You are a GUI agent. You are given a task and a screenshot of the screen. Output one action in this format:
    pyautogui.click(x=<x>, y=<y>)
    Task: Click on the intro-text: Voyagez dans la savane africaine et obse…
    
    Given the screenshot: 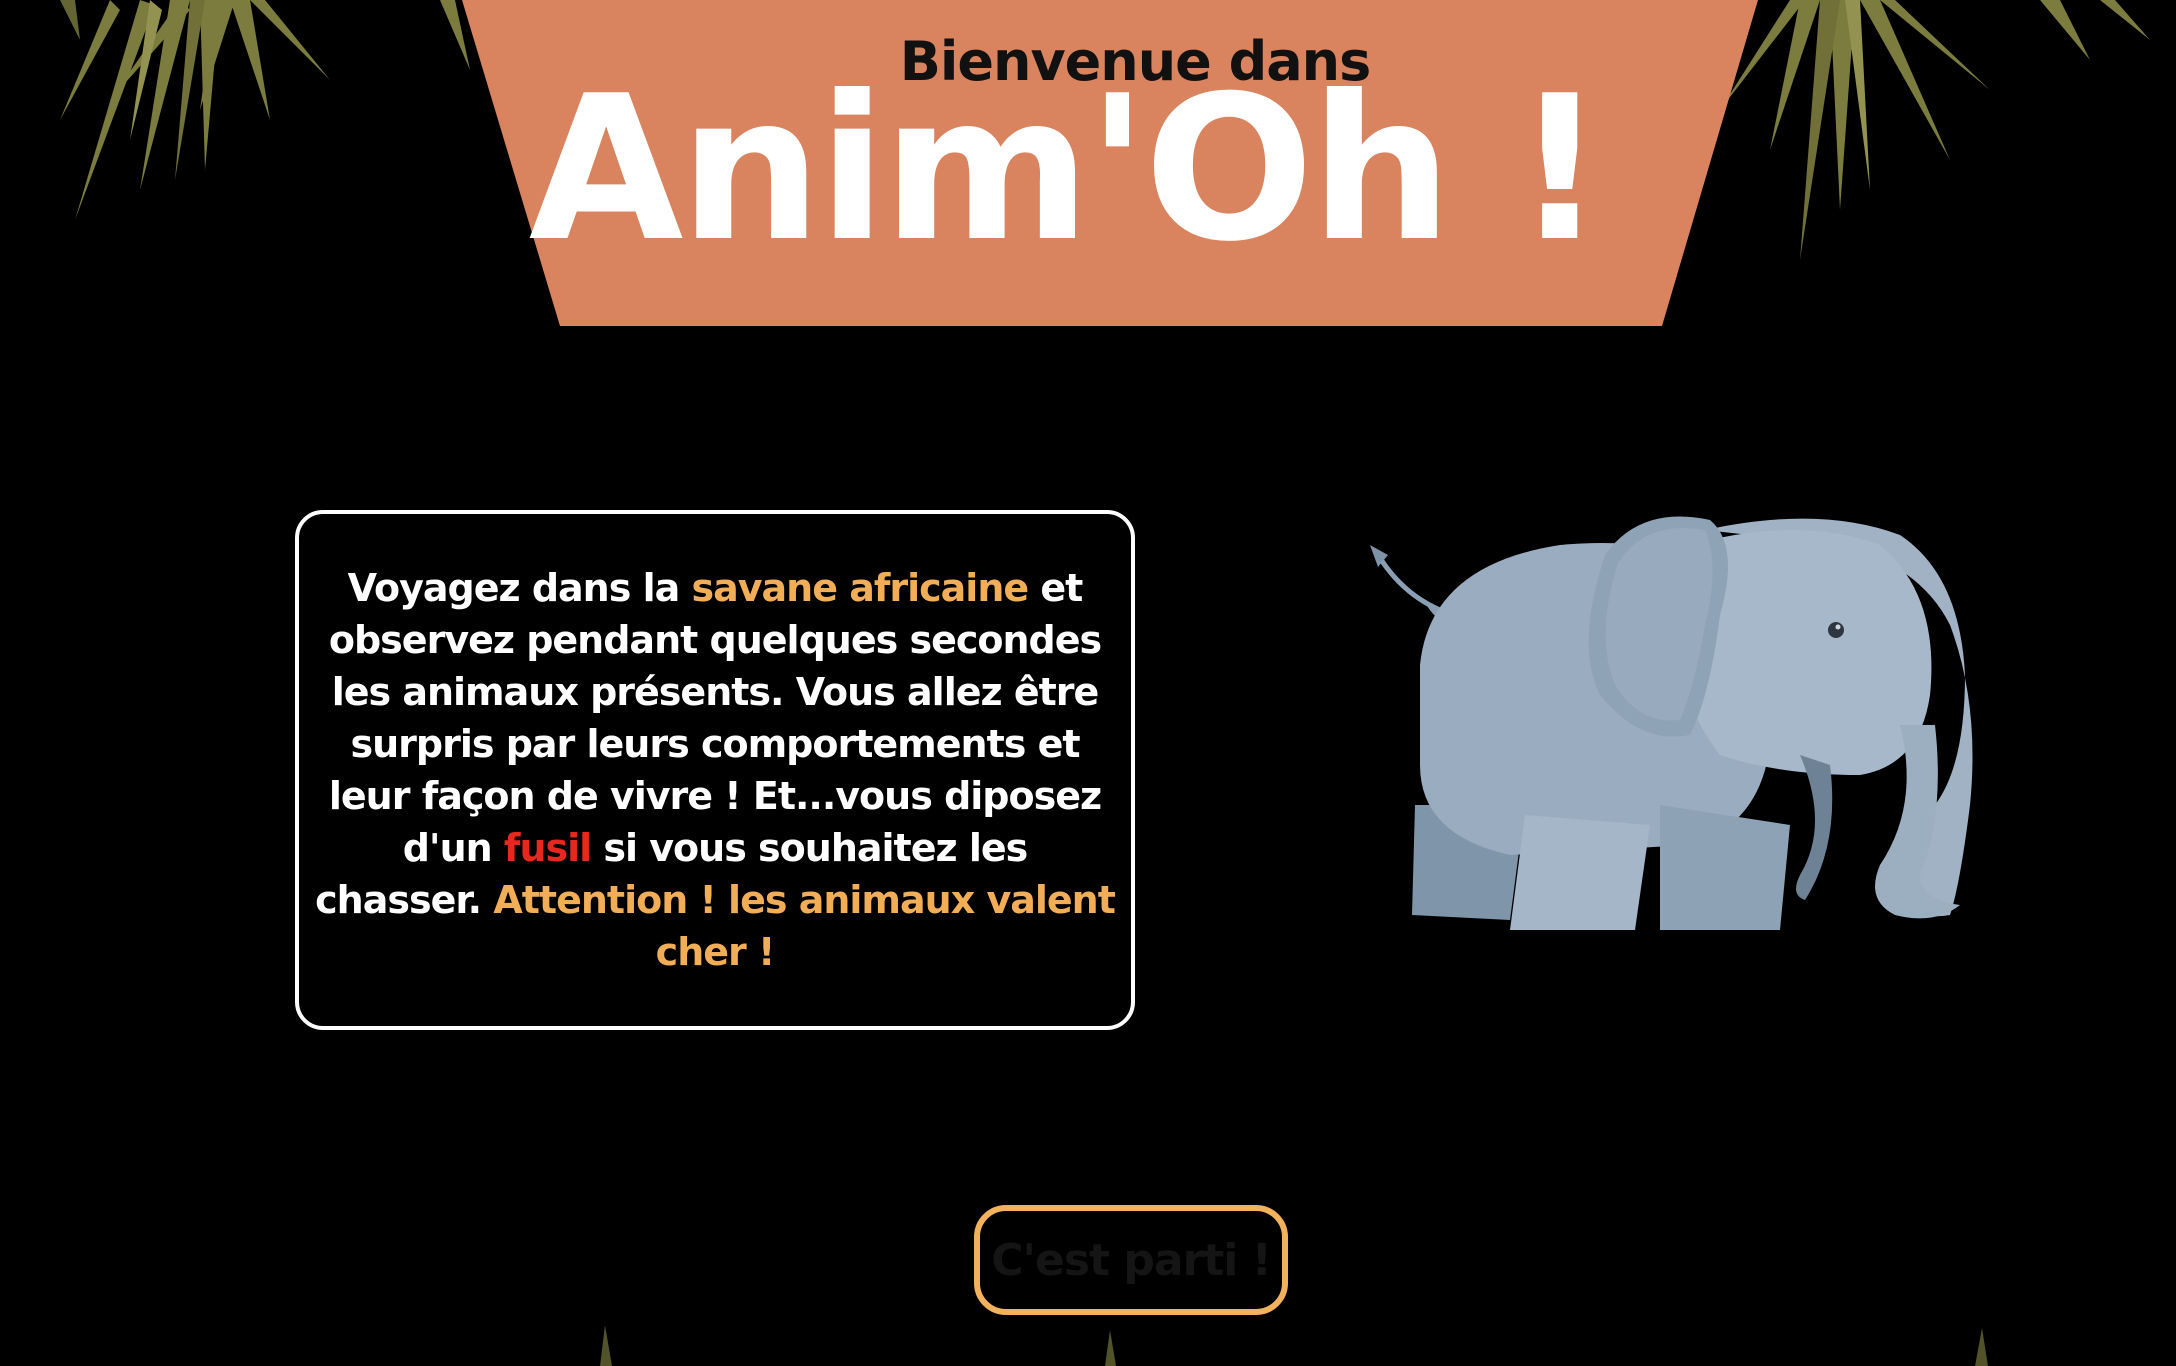 What is the action you would take?
    pyautogui.click(x=715, y=770)
    